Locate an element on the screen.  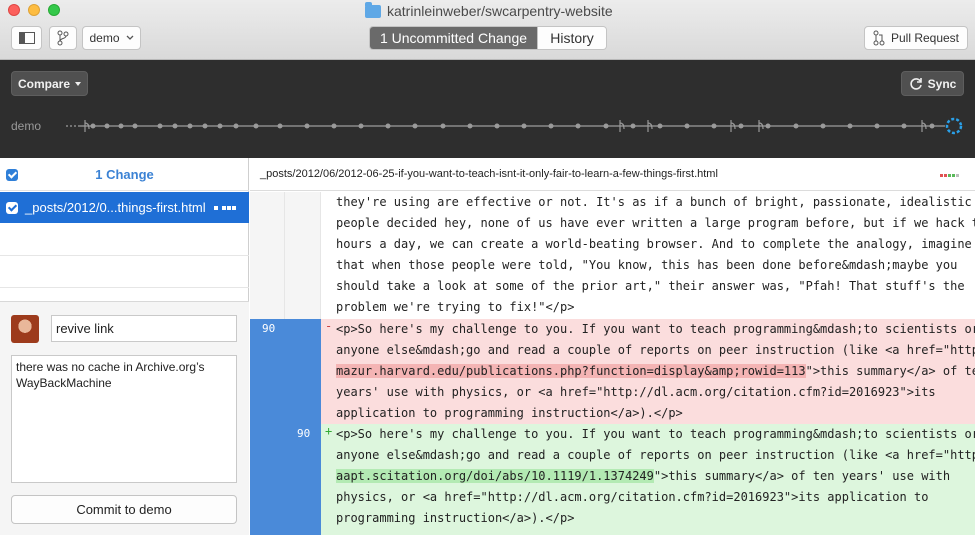
create-branch-button is located at coordinates (63, 38).